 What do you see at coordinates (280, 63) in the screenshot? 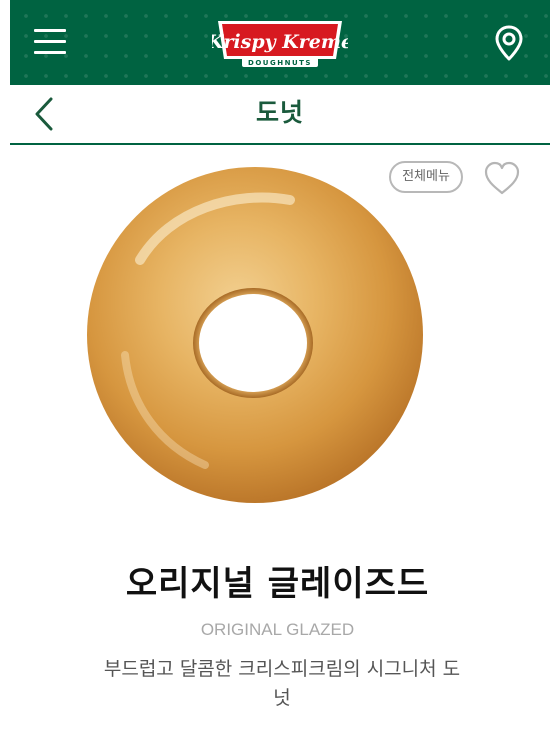
I see `logo-subtext: DOUGHNUTS` at bounding box center [280, 63].